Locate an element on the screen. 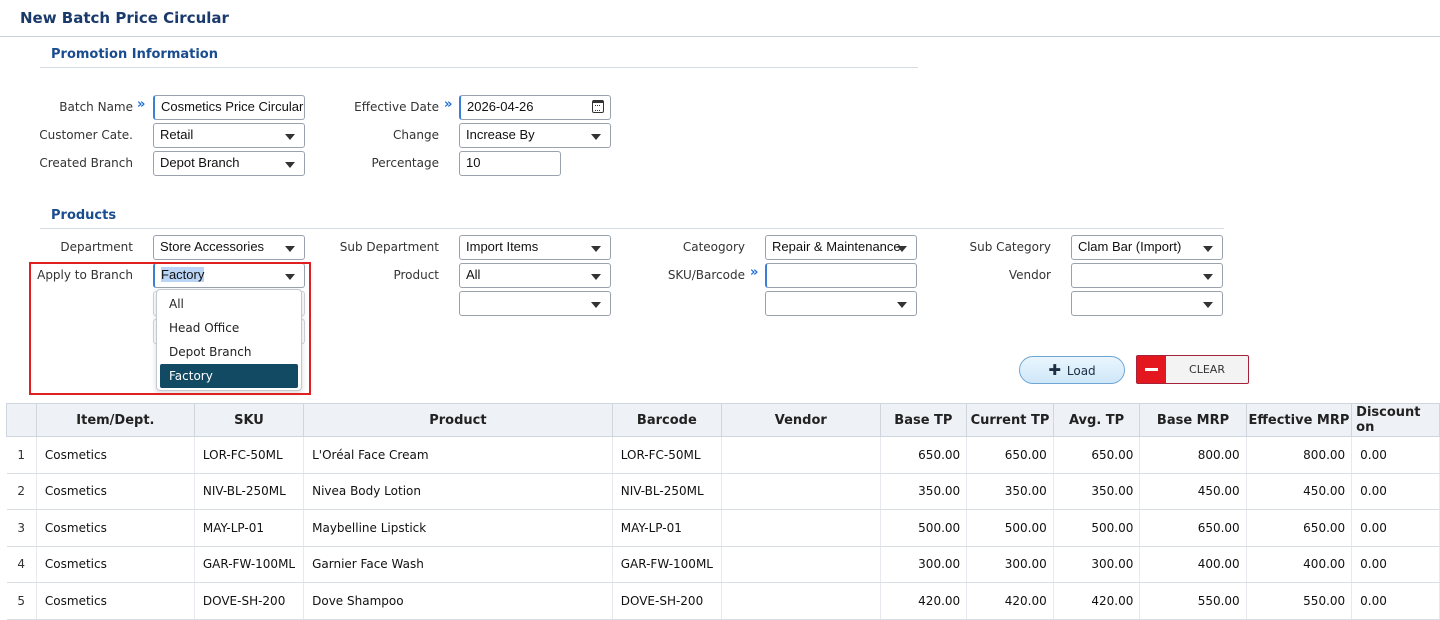 This screenshot has height=620, width=1440. clear-button: CLEAR is located at coordinates (1192, 369).